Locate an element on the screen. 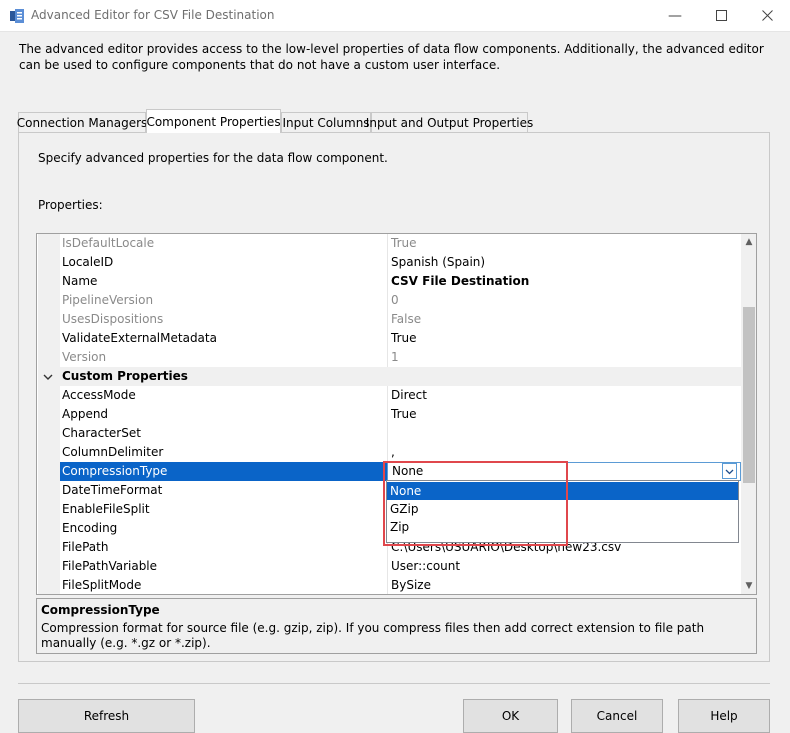 This screenshot has width=790, height=733. scroll-down-icon: ▼ is located at coordinates (748, 586).